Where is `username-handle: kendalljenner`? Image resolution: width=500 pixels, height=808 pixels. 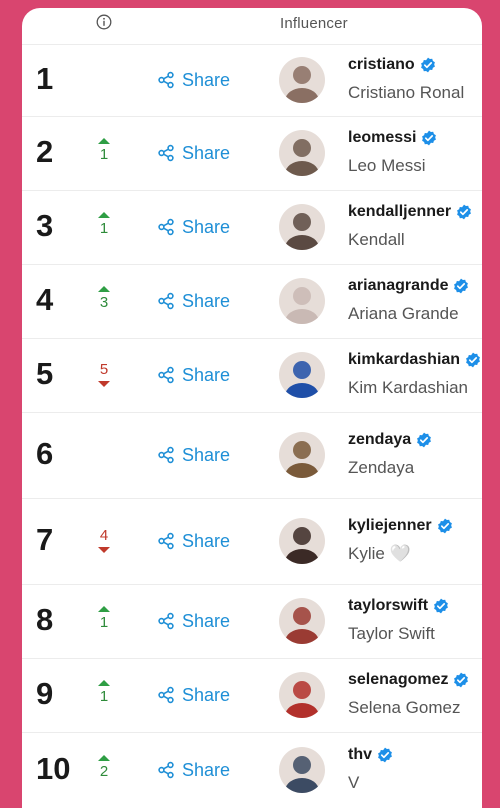 username-handle: kendalljenner is located at coordinates (410, 212).